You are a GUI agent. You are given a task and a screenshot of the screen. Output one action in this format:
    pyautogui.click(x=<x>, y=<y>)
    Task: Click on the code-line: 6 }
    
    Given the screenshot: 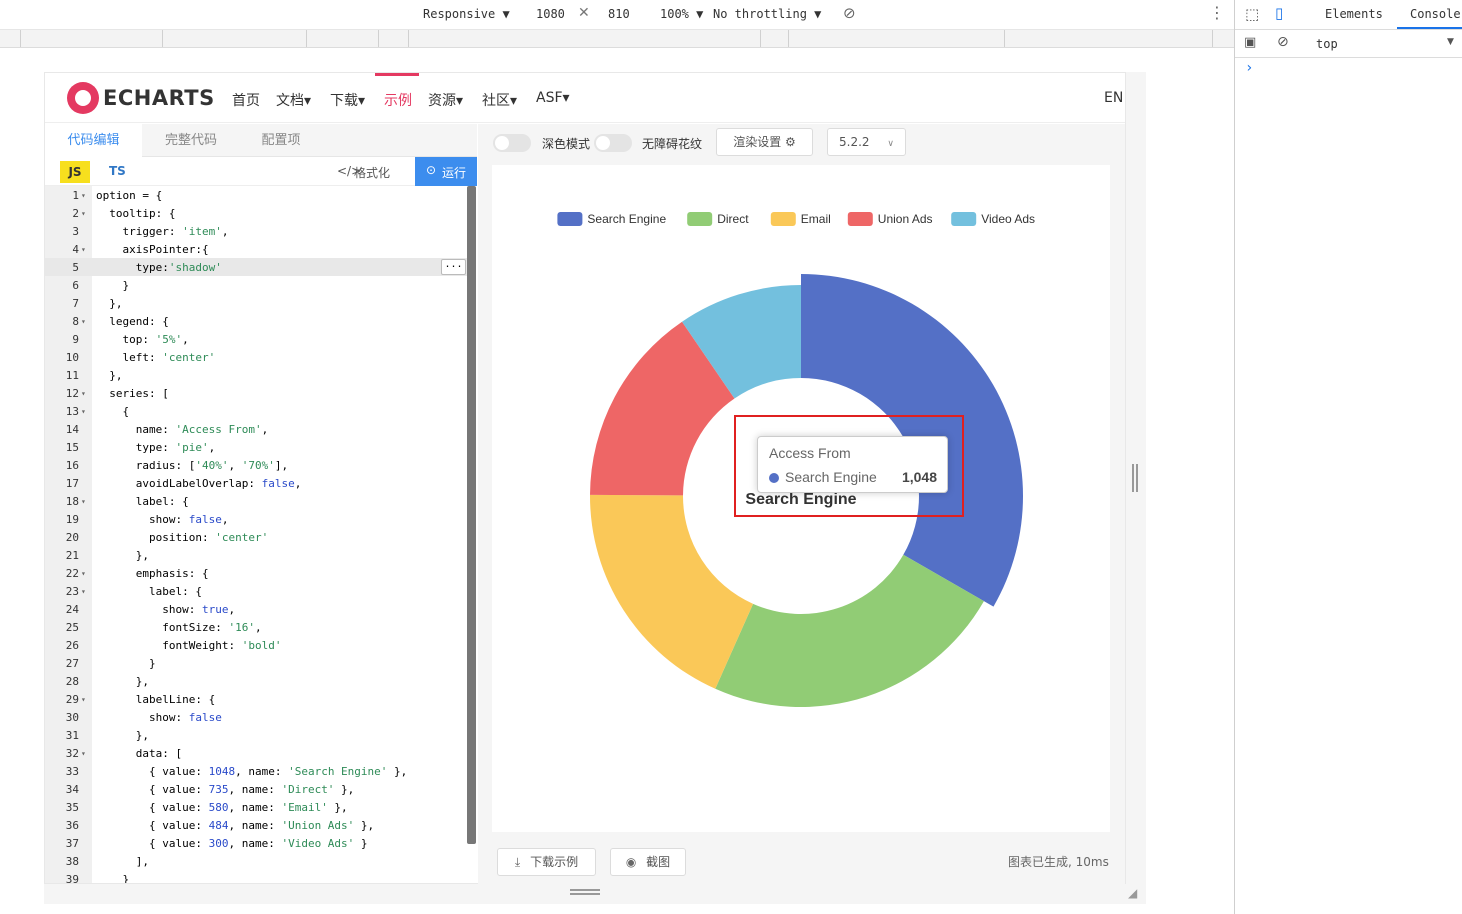 What is the action you would take?
    pyautogui.click(x=257, y=286)
    